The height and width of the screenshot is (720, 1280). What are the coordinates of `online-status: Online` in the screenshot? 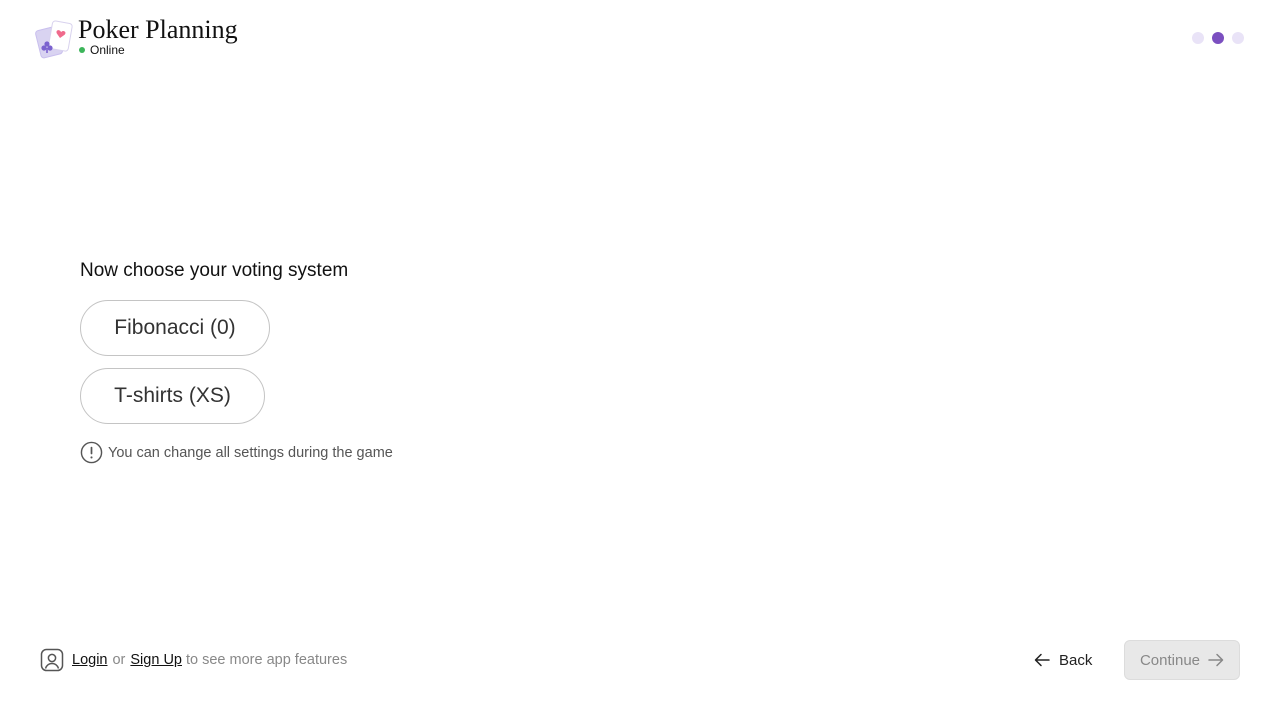 It's located at (102, 50).